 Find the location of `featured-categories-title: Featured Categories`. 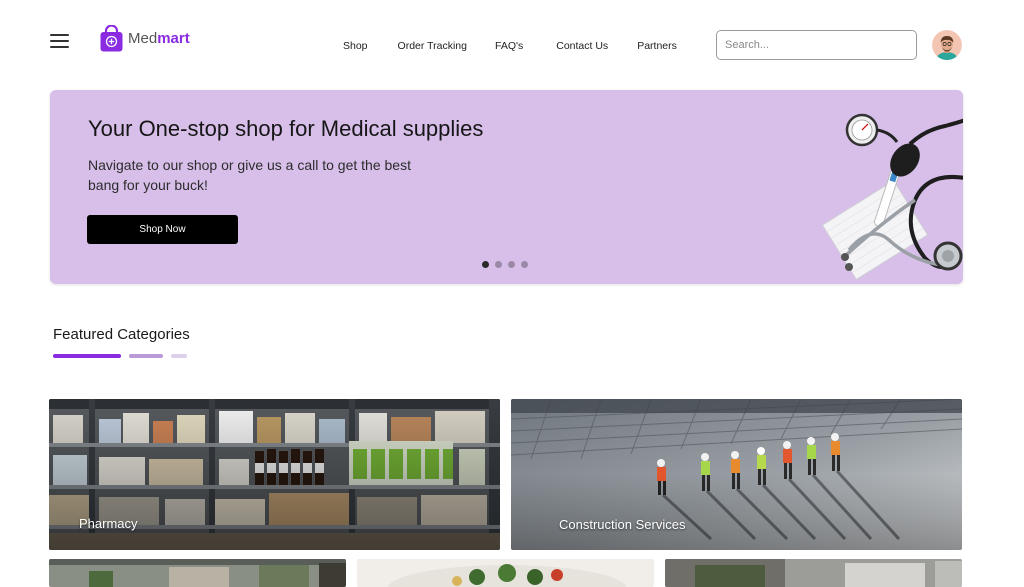

featured-categories-title: Featured Categories is located at coordinates (121, 334).